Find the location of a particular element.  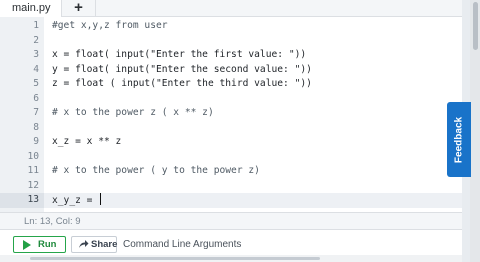

line-number: 1 is located at coordinates (36, 25).